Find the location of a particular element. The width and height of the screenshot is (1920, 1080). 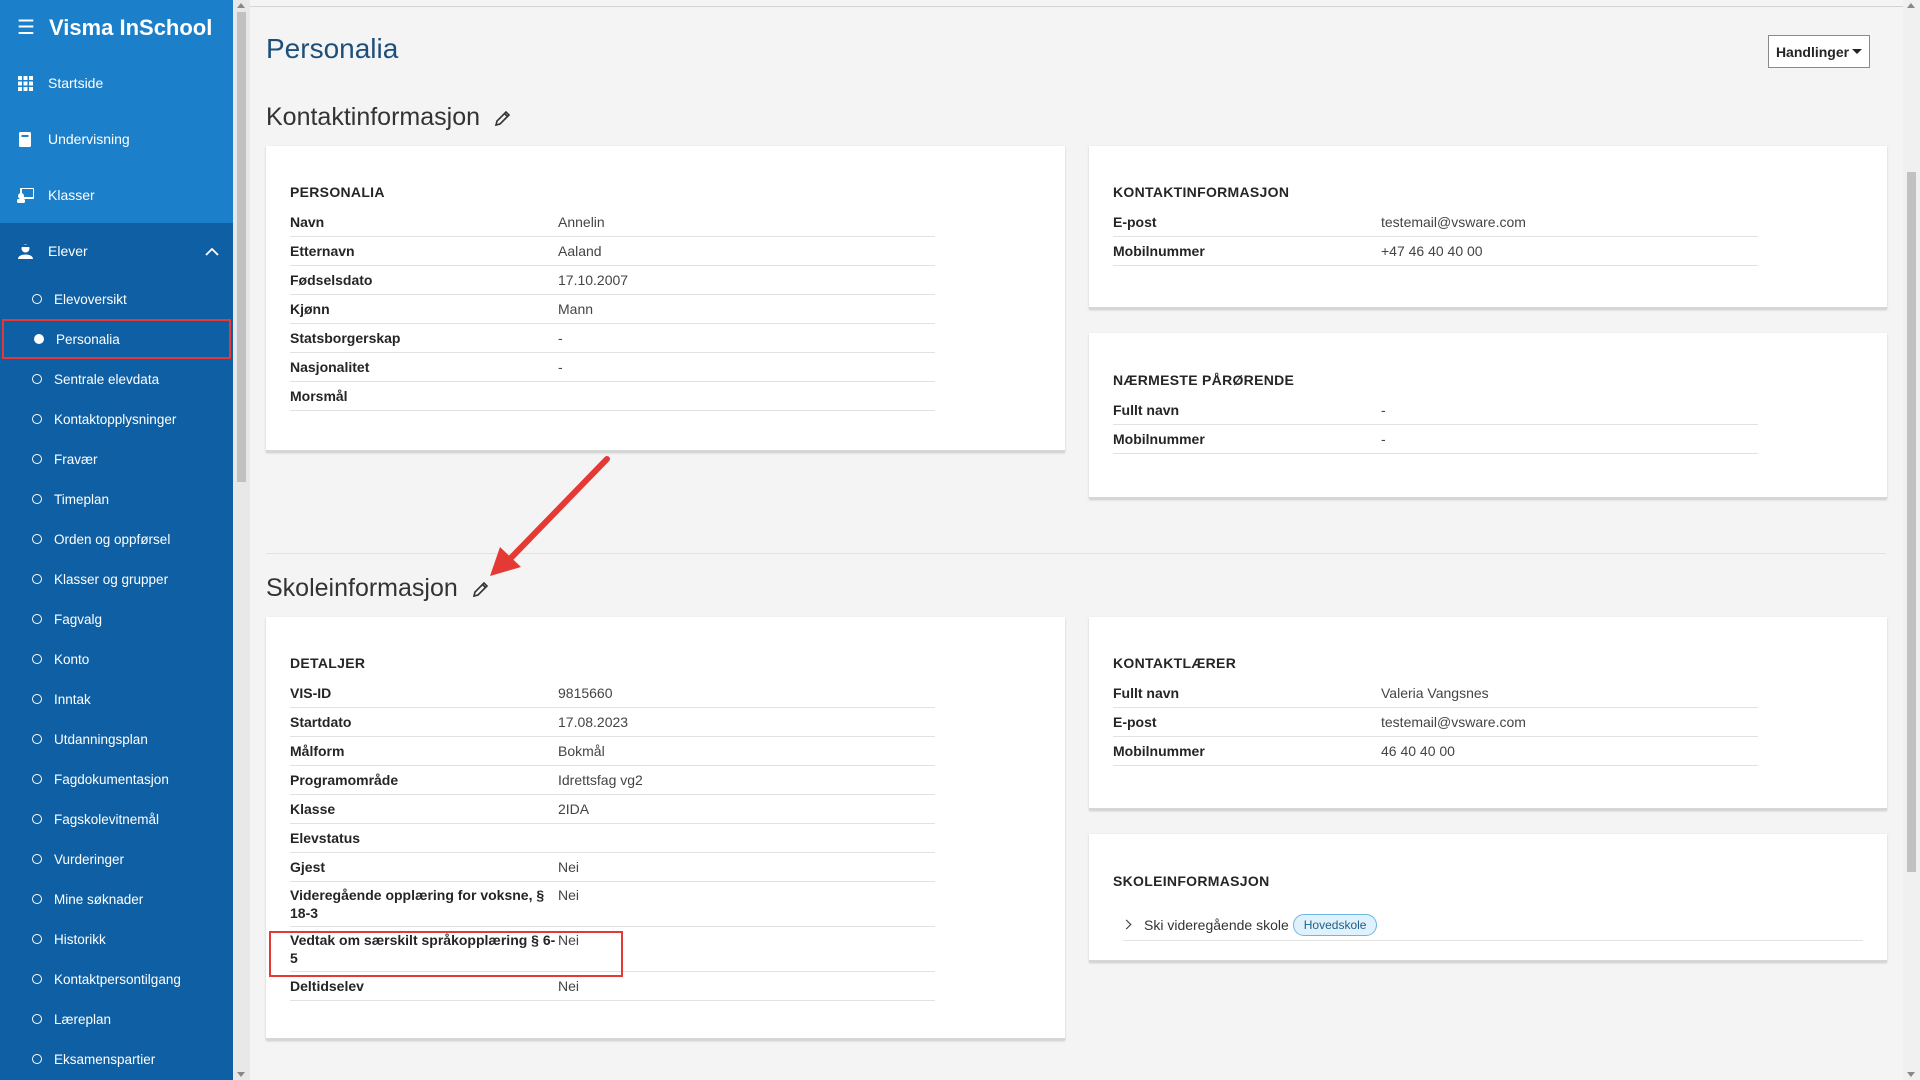

sidebar-subitem-label: Elevoversikt is located at coordinates (90, 299).